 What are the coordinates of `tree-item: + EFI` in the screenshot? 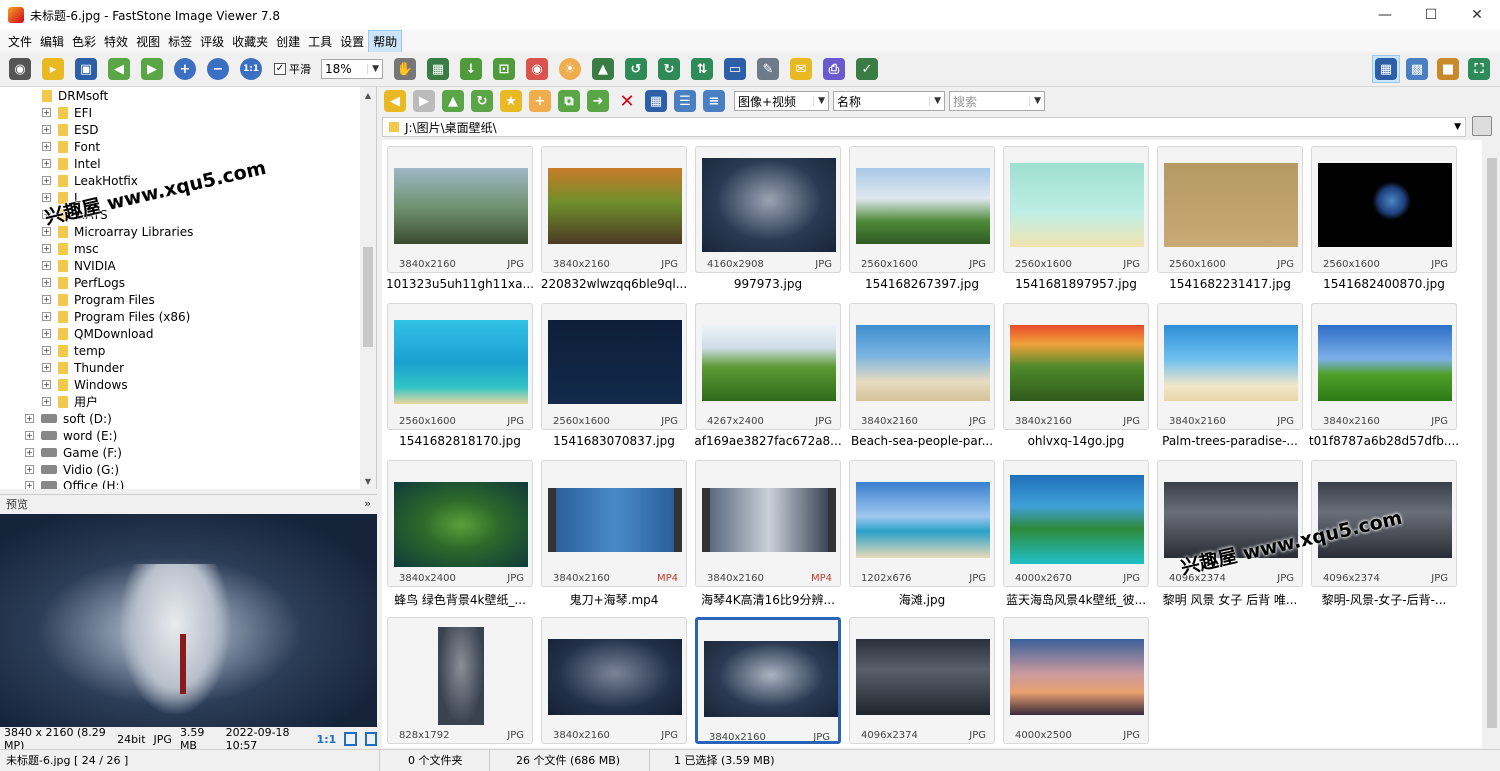 It's located at (67, 112).